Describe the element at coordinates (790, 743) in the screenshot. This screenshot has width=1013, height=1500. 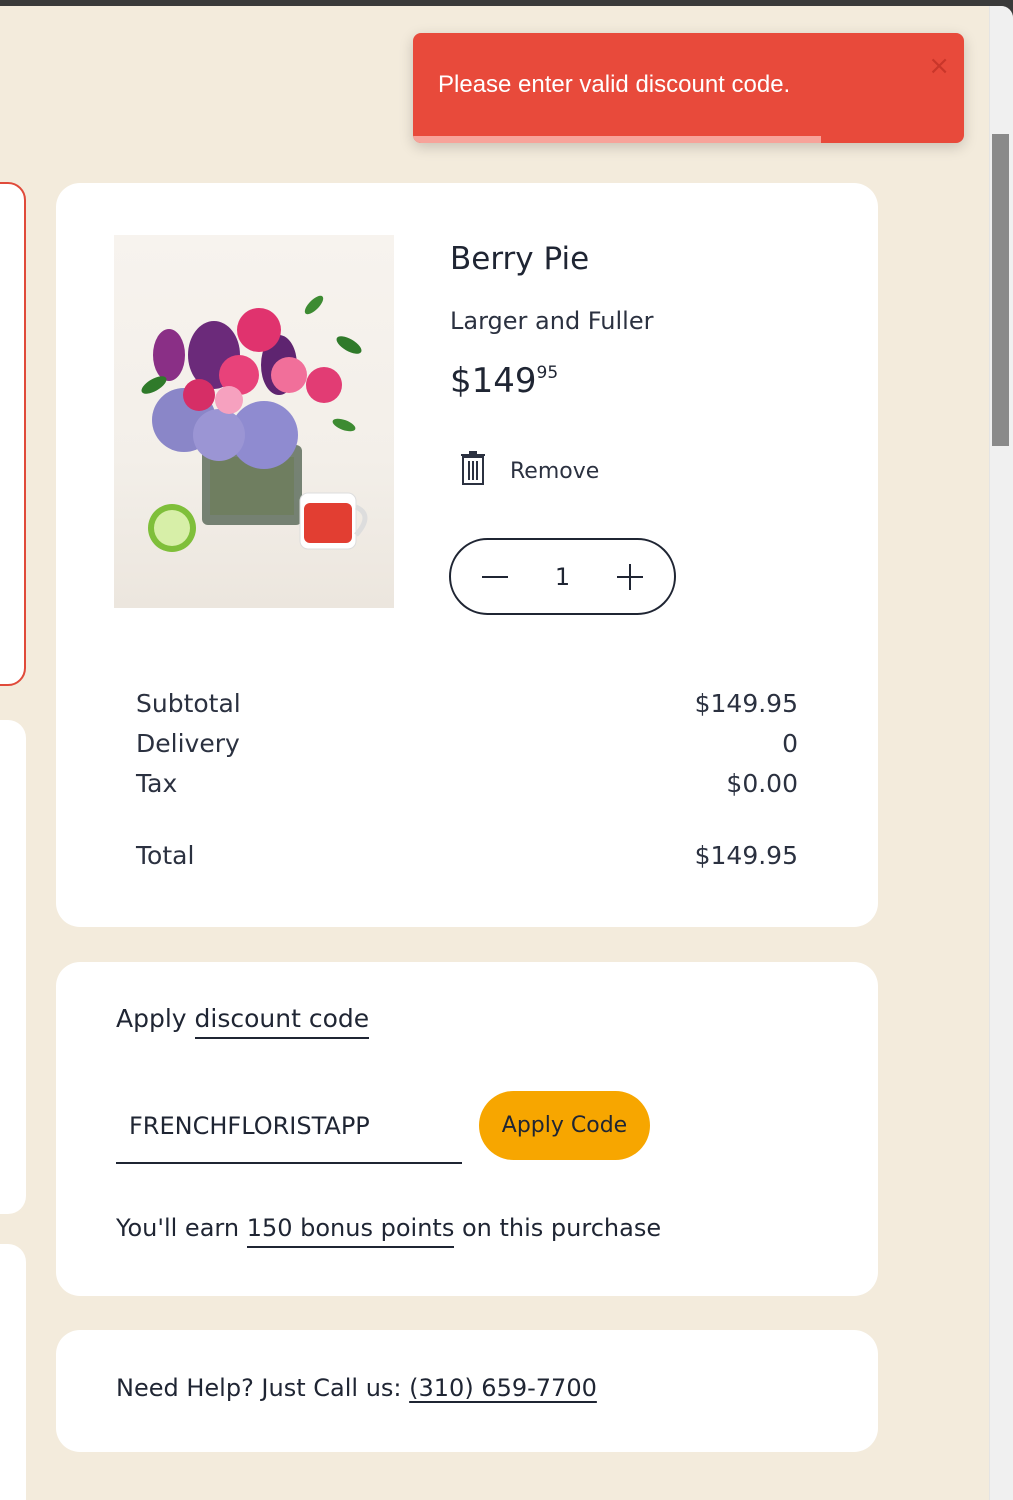
I see `delivery-value: 0` at that location.